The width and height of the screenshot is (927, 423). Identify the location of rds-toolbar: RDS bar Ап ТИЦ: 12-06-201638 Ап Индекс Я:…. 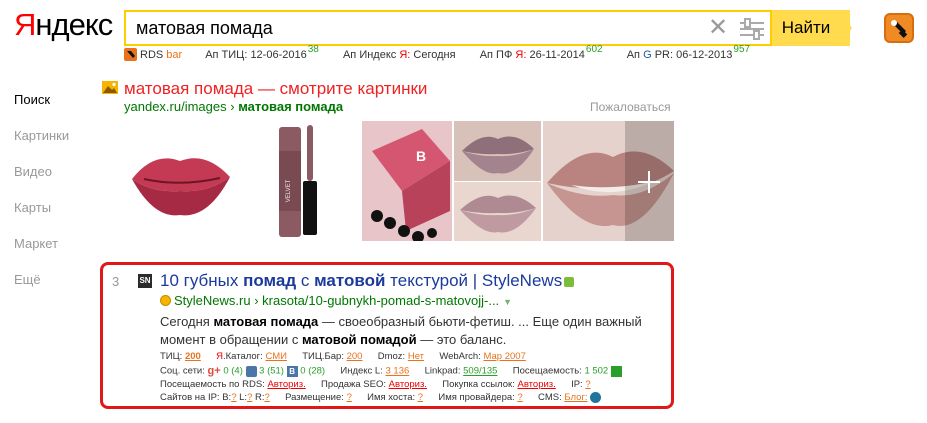
(437, 55).